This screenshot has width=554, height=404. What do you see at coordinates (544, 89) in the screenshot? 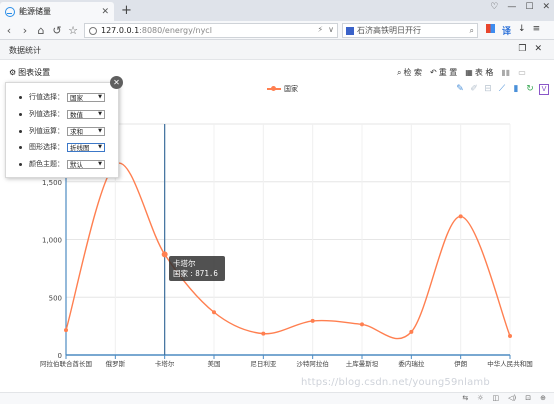
I see `save-image-icon: V` at bounding box center [544, 89].